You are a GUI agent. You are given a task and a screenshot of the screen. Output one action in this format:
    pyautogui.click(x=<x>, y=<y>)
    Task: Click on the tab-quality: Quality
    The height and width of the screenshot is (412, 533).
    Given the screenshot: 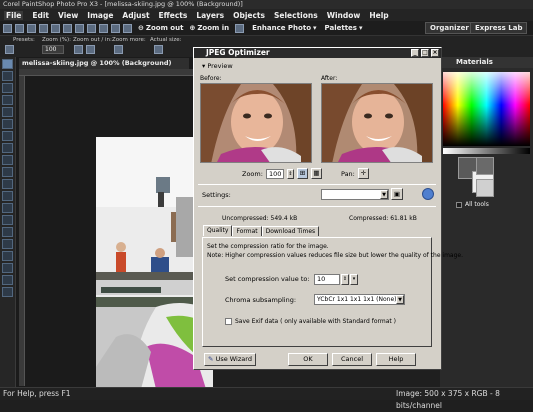 What is the action you would take?
    pyautogui.click(x=218, y=230)
    